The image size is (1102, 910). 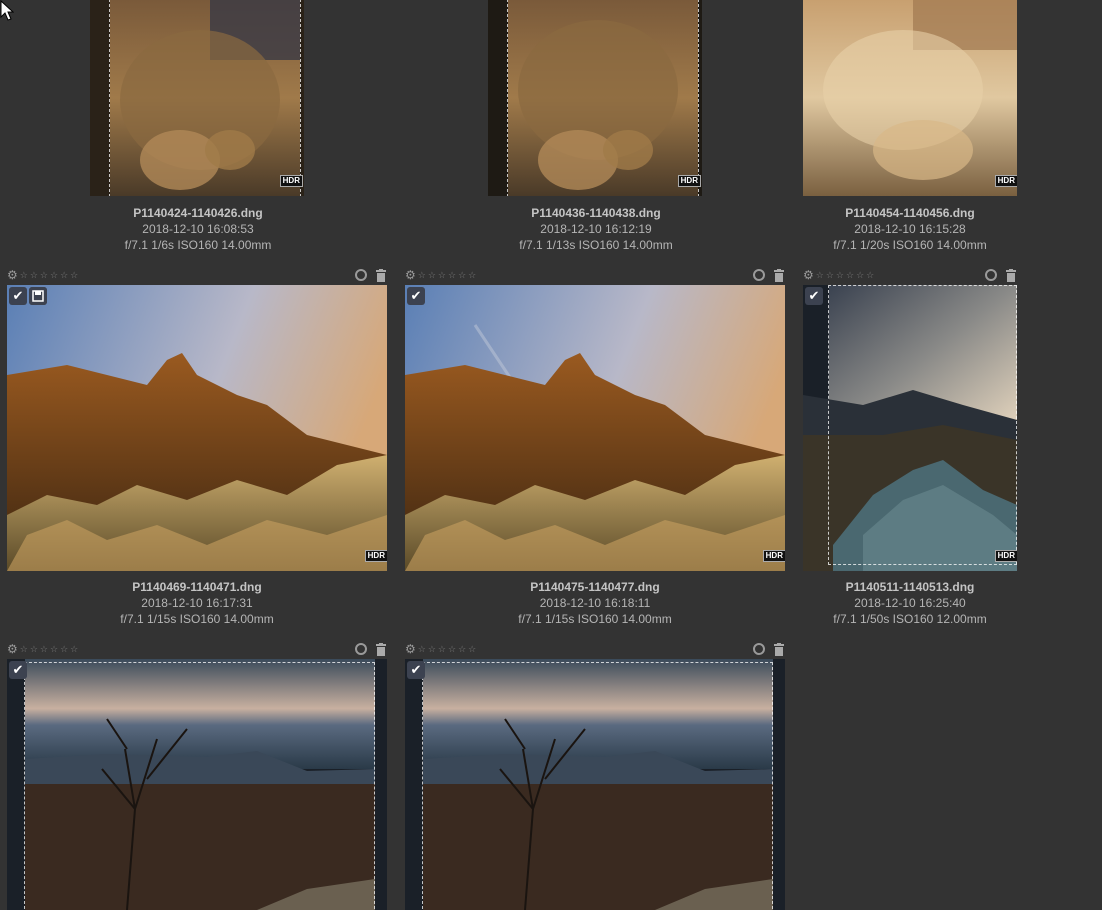 What do you see at coordinates (910, 587) in the screenshot?
I see `filename: P1140511-1140513.dng` at bounding box center [910, 587].